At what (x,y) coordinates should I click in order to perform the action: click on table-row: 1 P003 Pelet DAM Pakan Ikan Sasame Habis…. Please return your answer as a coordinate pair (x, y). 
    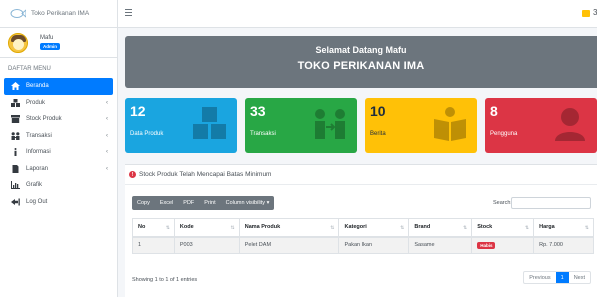
    Looking at the image, I should click on (363, 245).